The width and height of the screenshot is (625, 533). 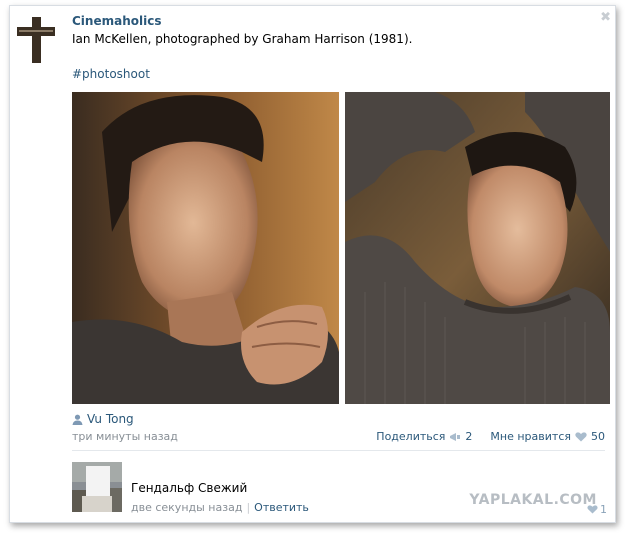 What do you see at coordinates (110, 419) in the screenshot?
I see `post-author-name: Vu Tong` at bounding box center [110, 419].